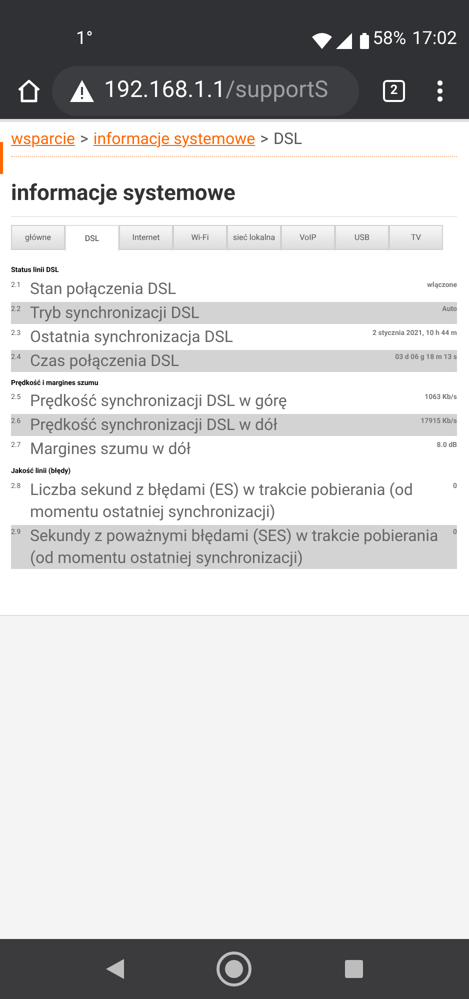 The image size is (469, 999). I want to click on url-text: 192.168.1.1/supportS, so click(216, 90).